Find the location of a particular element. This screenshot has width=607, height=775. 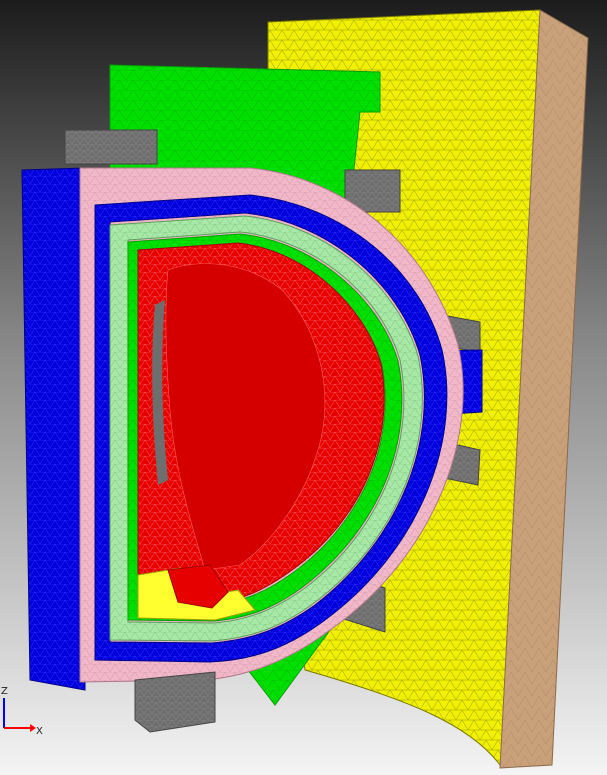

axis-x-label: X is located at coordinates (39, 731).